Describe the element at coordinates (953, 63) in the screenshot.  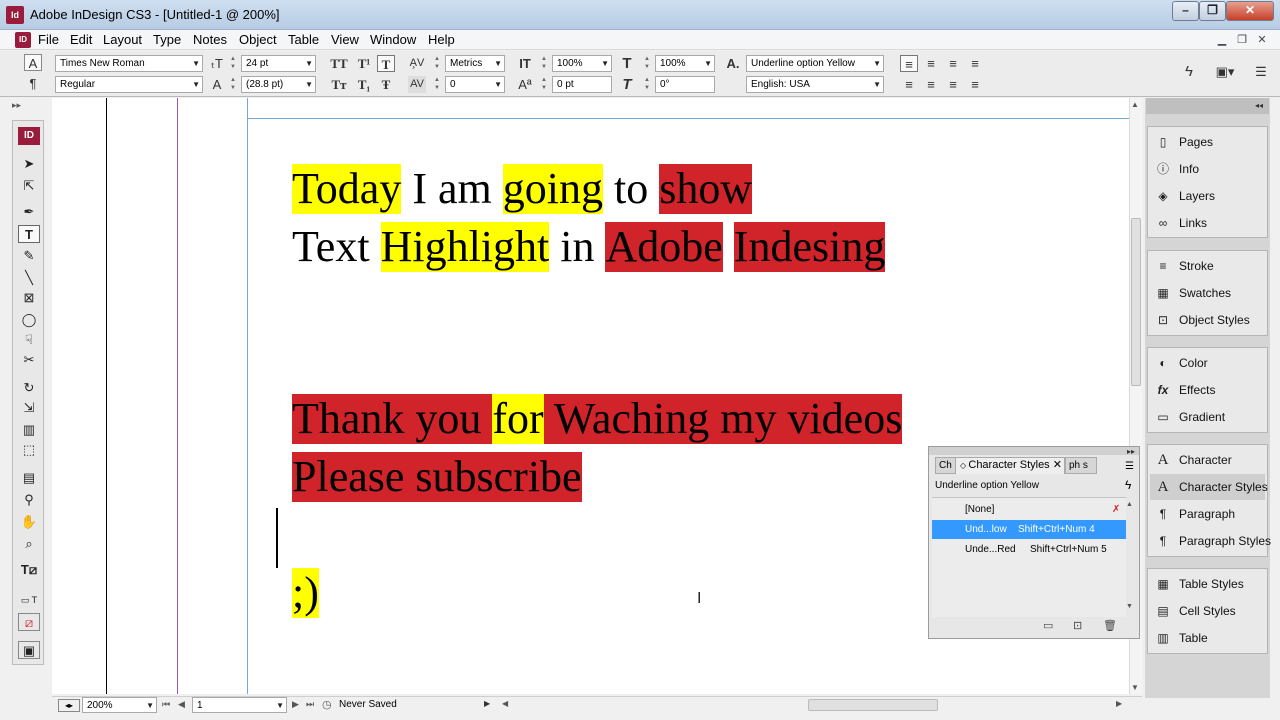
I see `align-right-icon: ≡` at that location.